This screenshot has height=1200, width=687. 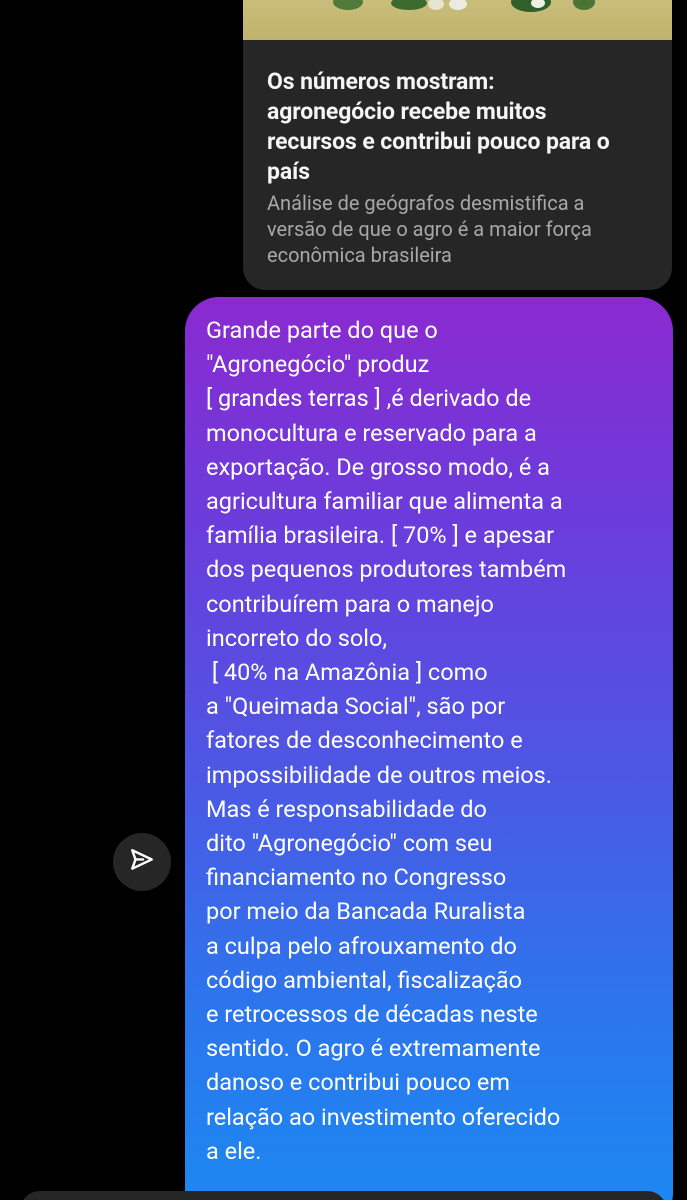 I want to click on share-button, so click(x=142, y=862).